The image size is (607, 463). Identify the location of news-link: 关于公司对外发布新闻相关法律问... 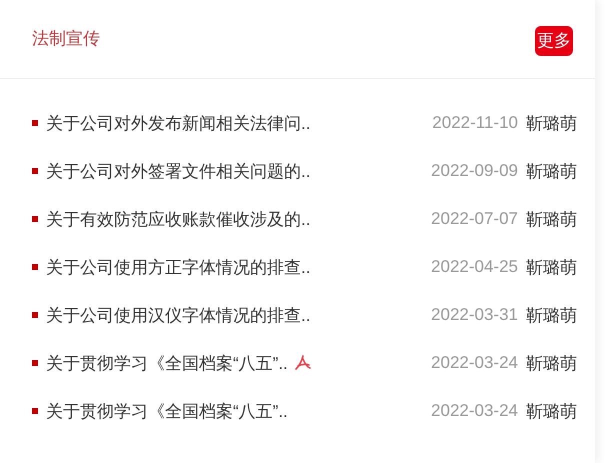
(178, 123).